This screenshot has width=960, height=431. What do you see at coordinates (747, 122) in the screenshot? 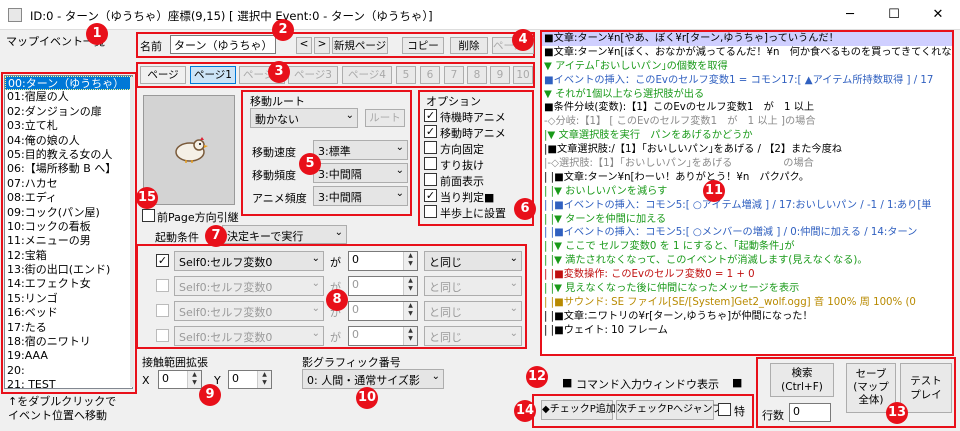
I see `command-line: -◇分岐:【1】 [ このEvのセルフ変数1 が 1 以上 ]の場合` at bounding box center [747, 122].